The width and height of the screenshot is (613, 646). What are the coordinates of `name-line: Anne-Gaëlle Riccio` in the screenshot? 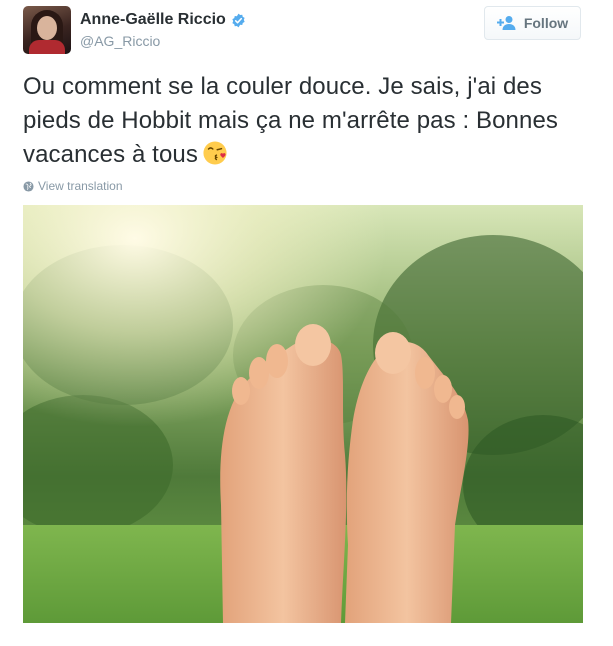 It's located at (163, 20).